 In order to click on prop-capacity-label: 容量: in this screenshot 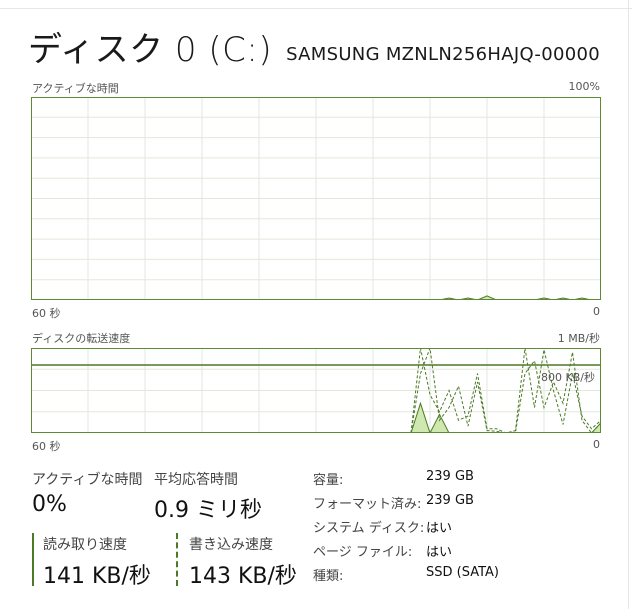, I will do `click(328, 480)`.